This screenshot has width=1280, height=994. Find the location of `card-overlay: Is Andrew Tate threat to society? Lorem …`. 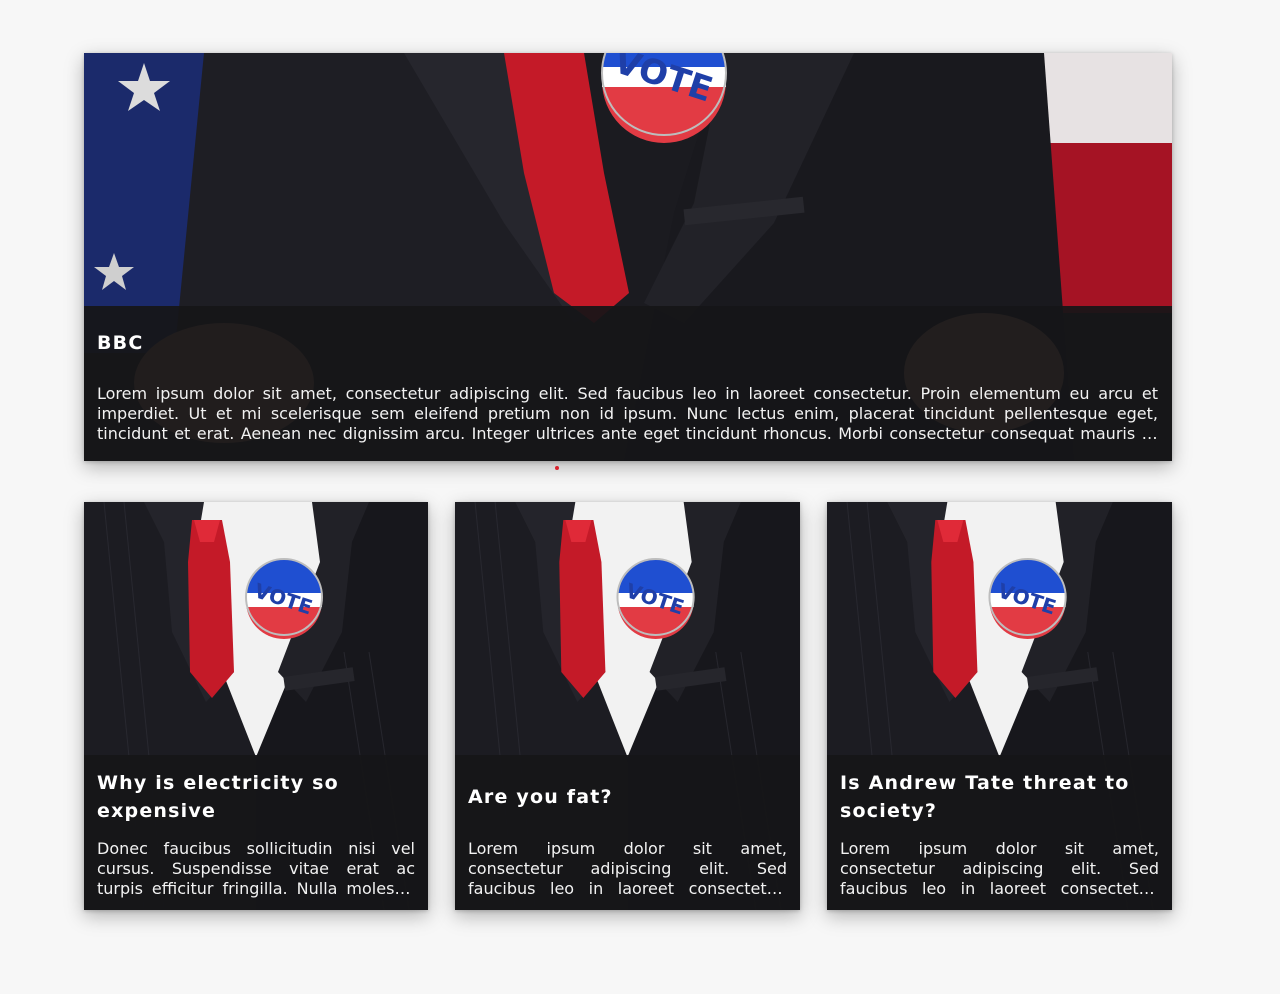

card-overlay: Is Andrew Tate threat to society? Lorem … is located at coordinates (999, 832).